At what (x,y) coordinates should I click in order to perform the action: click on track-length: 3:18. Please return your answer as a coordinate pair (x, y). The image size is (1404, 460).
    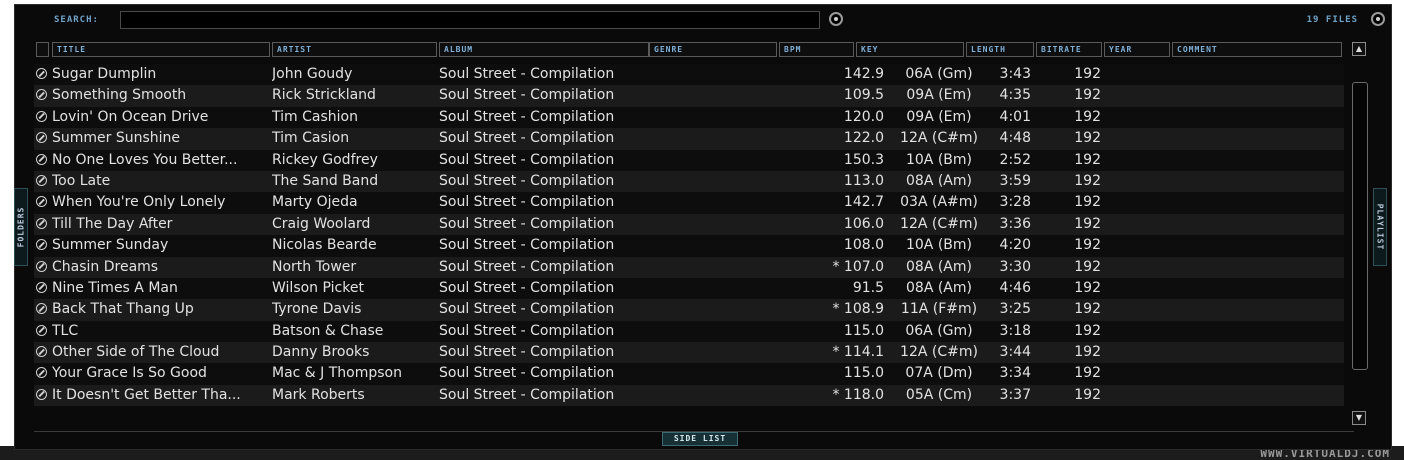
    Looking at the image, I should click on (1015, 330).